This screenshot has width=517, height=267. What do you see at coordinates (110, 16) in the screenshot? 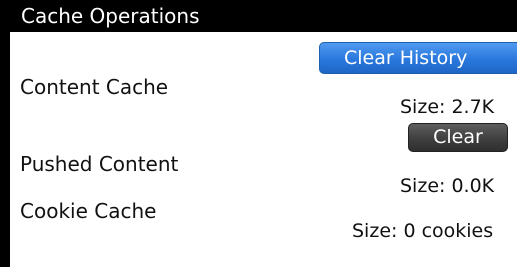
I see `screen-title: Cache Operations` at bounding box center [110, 16].